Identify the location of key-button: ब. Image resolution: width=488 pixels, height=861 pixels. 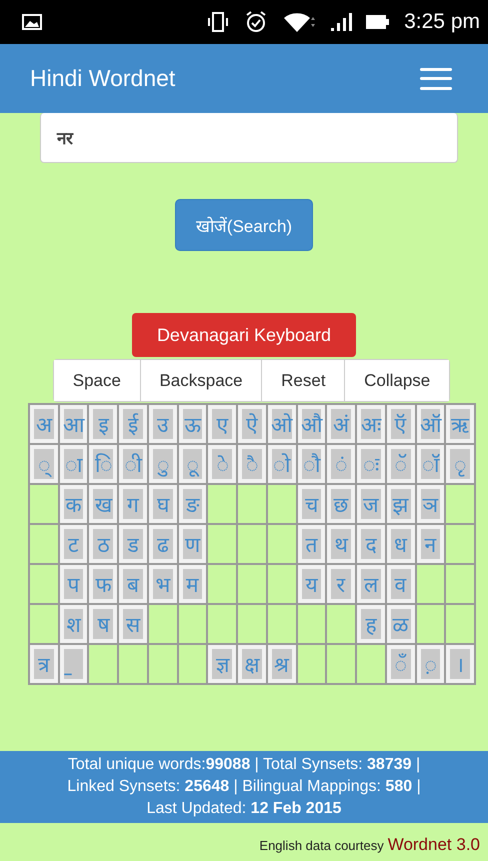
(133, 584).